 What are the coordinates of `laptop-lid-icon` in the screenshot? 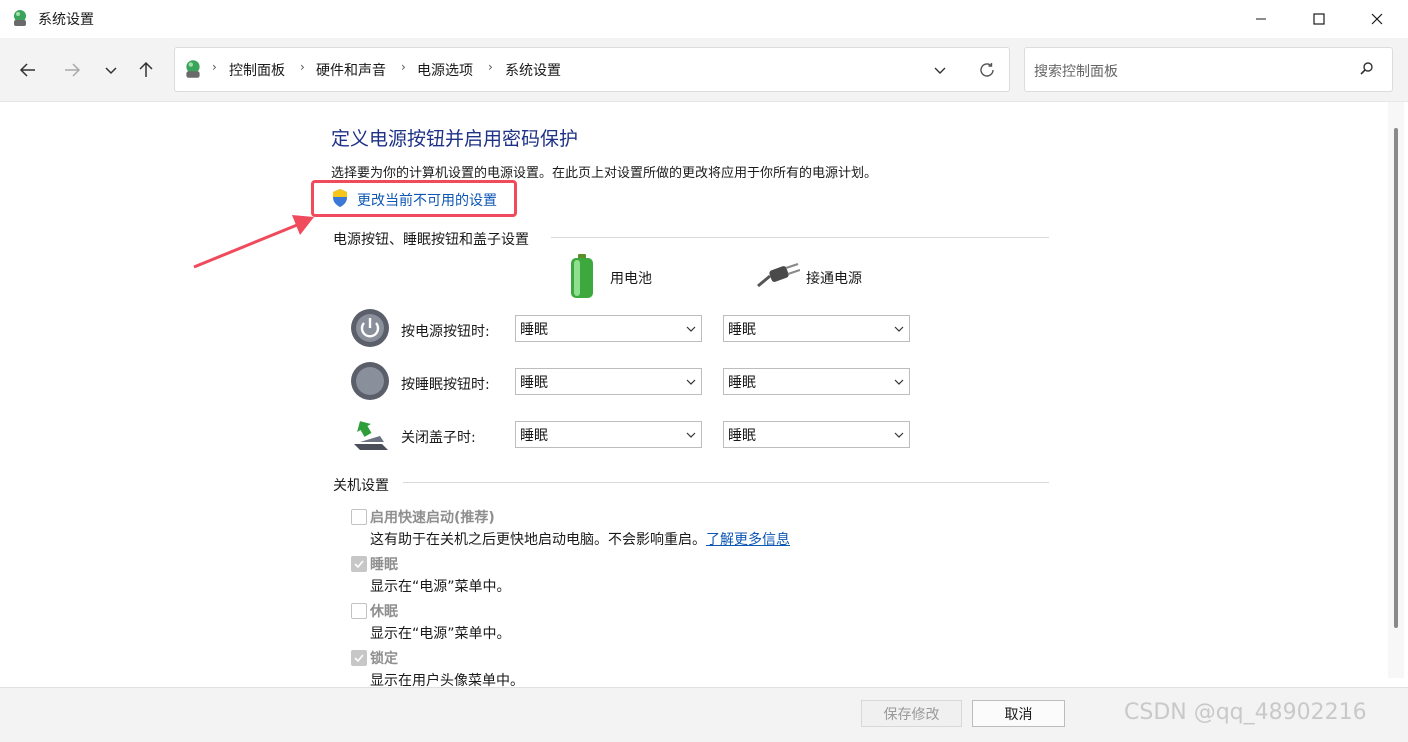 It's located at (370, 434).